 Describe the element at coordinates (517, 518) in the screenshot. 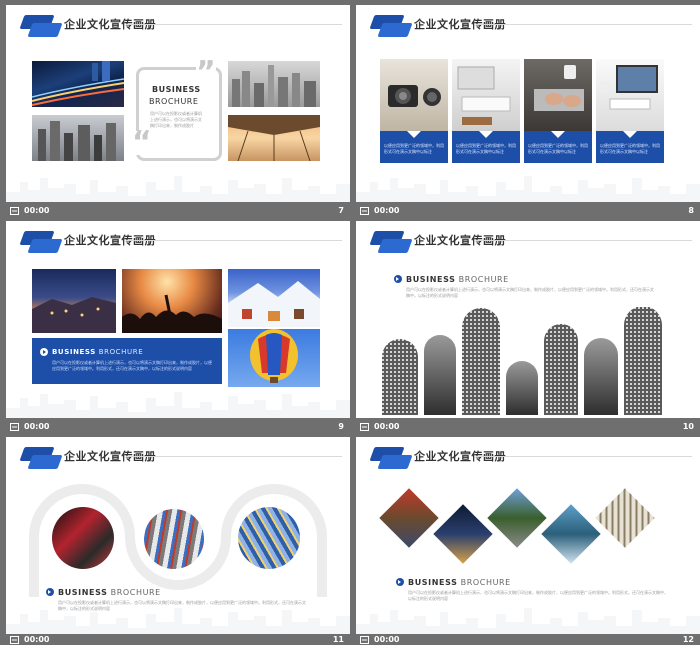

I see `diamond-photo-cyclist` at that location.